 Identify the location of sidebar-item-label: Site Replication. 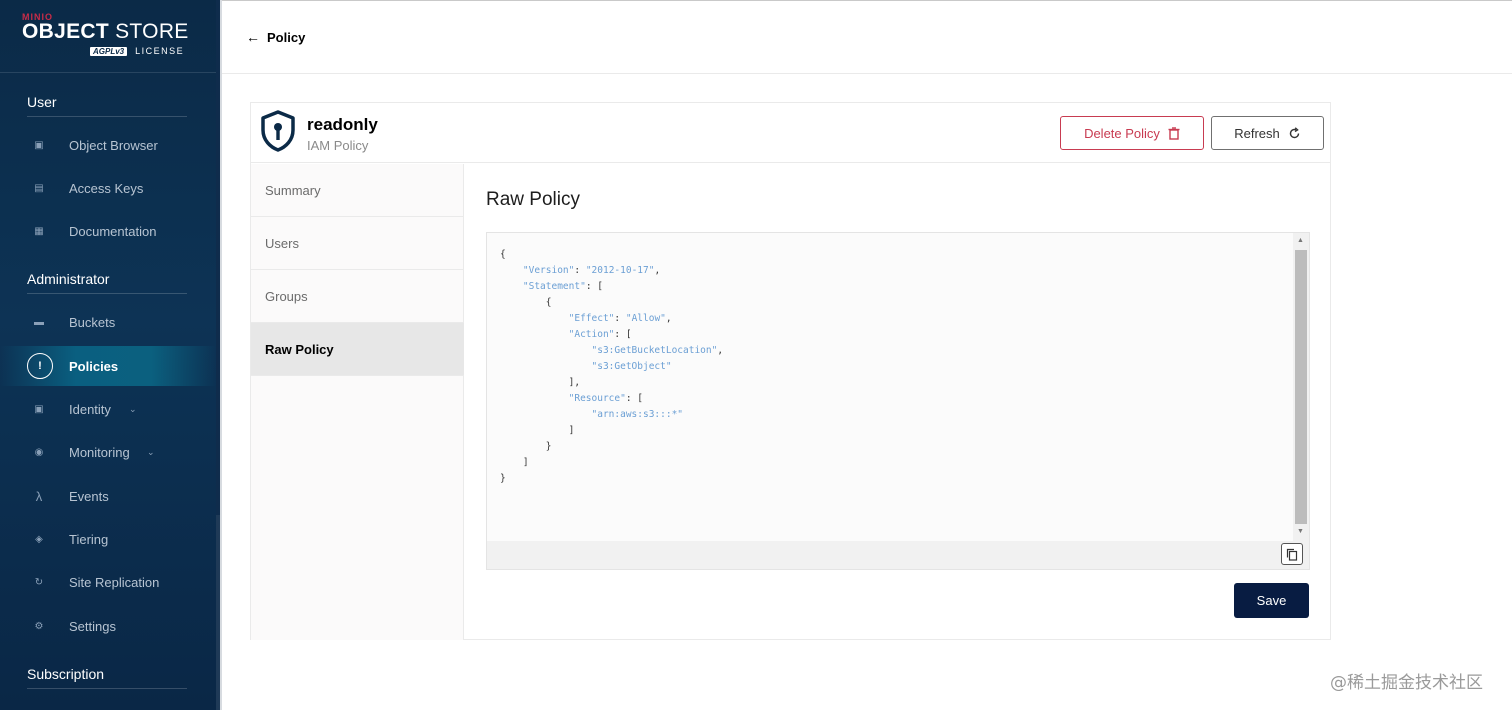
(114, 582).